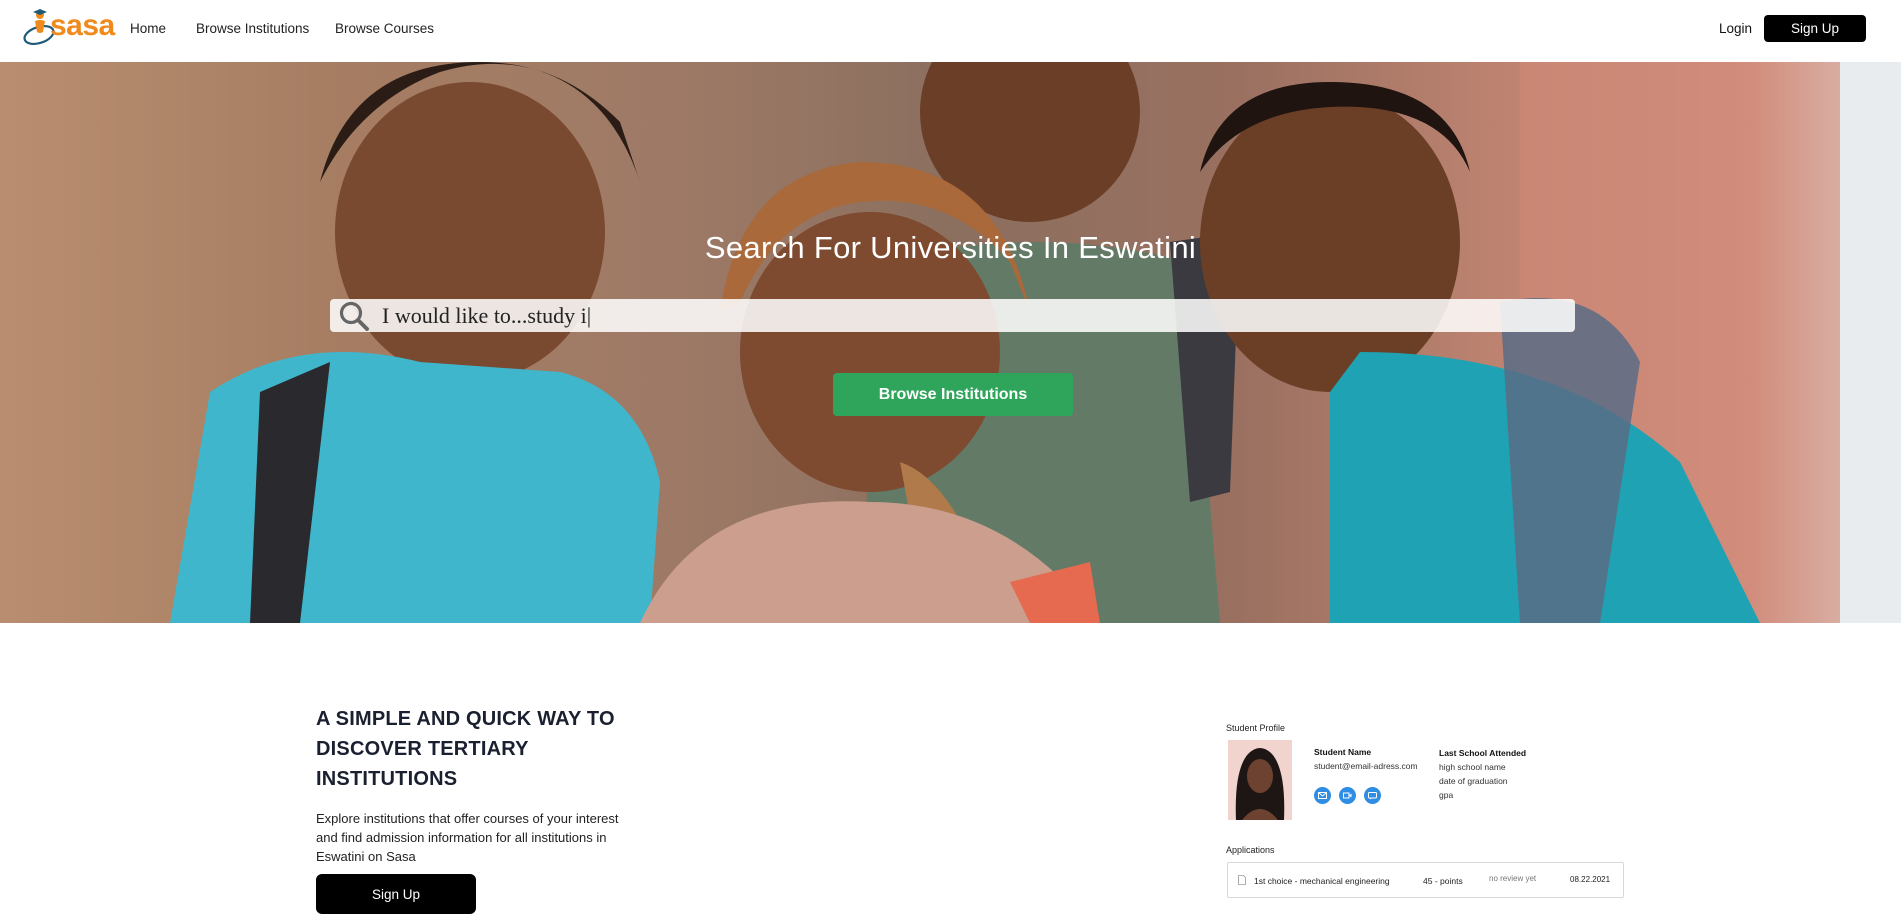 Image resolution: width=1901 pixels, height=924 pixels. I want to click on nav-browse-courses: Browse Courses, so click(384, 28).